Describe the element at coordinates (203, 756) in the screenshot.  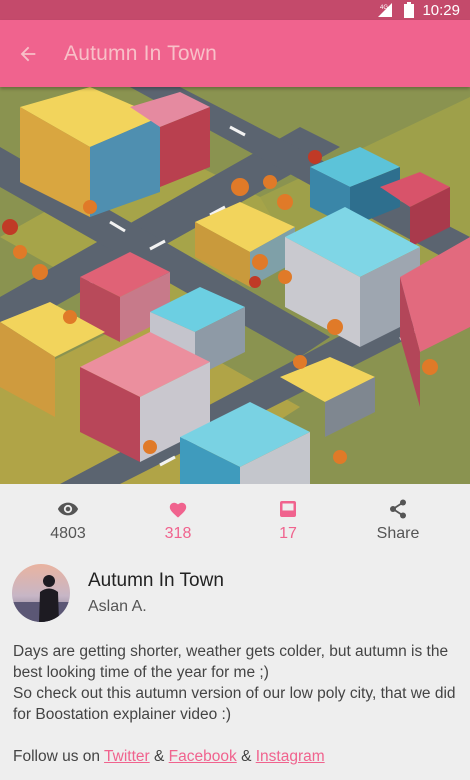
I see `facebook-link: Facebook` at that location.